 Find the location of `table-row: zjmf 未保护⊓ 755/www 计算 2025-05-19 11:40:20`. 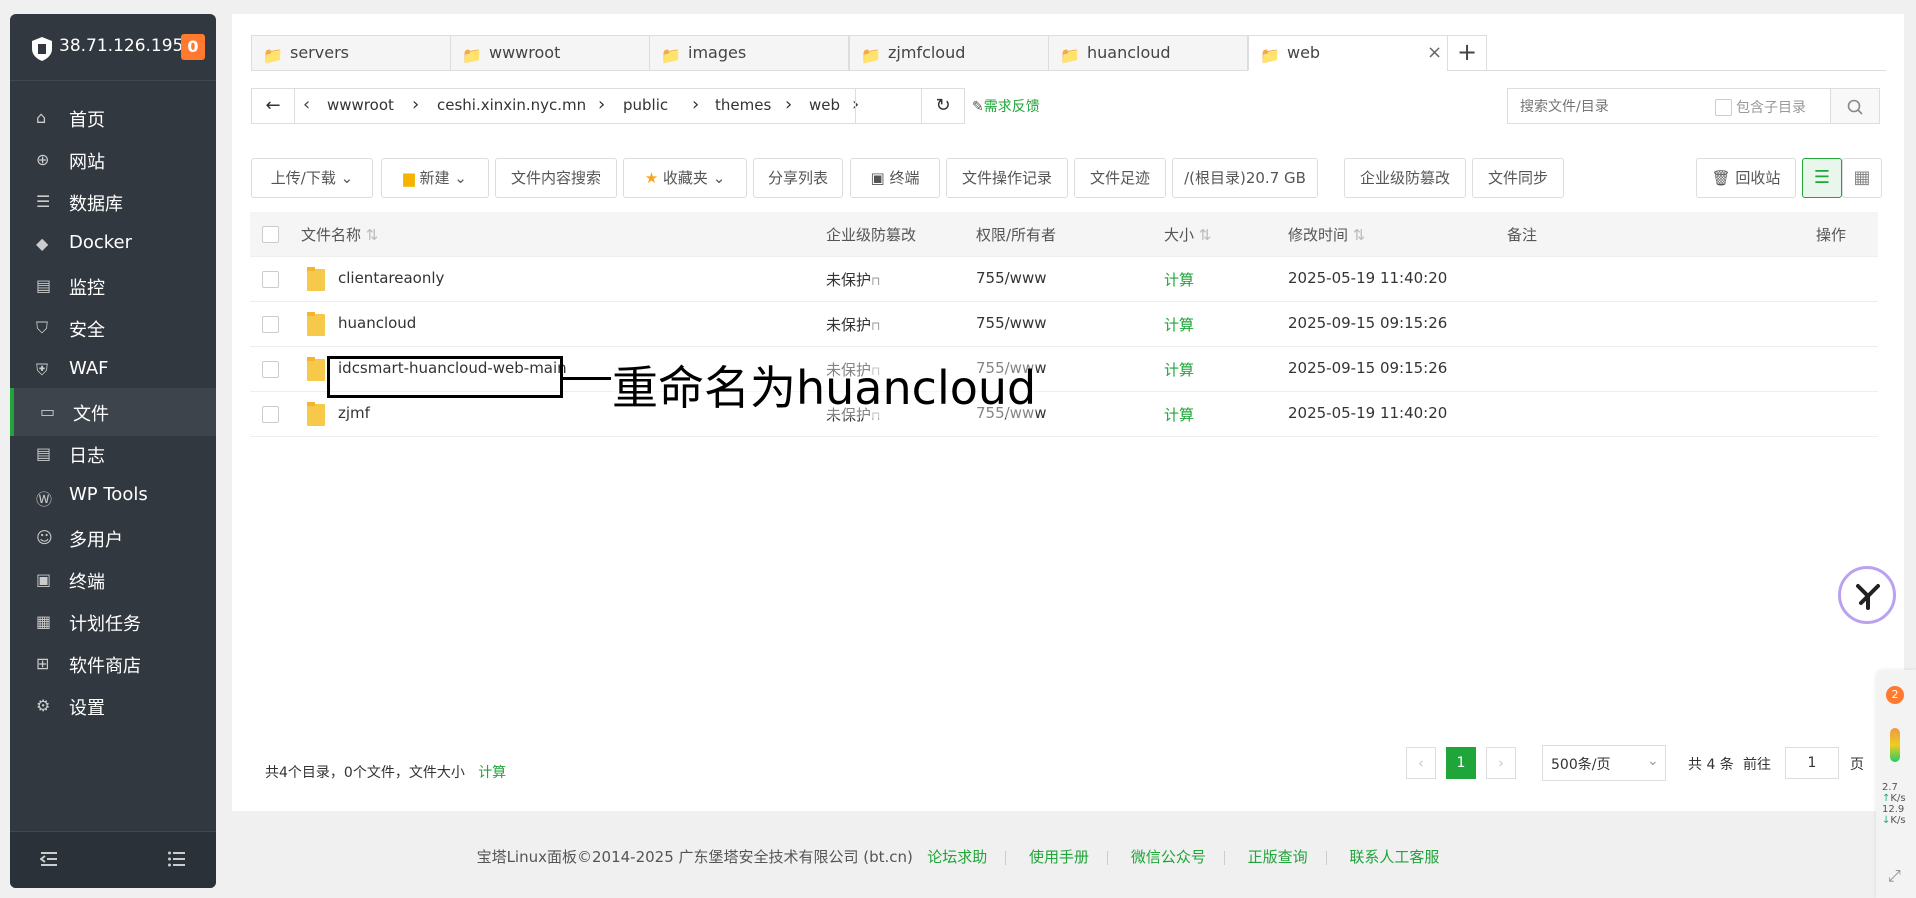

table-row: zjmf 未保护⊓ 755/www 计算 2025-05-19 11:40:20 is located at coordinates (1064, 414).